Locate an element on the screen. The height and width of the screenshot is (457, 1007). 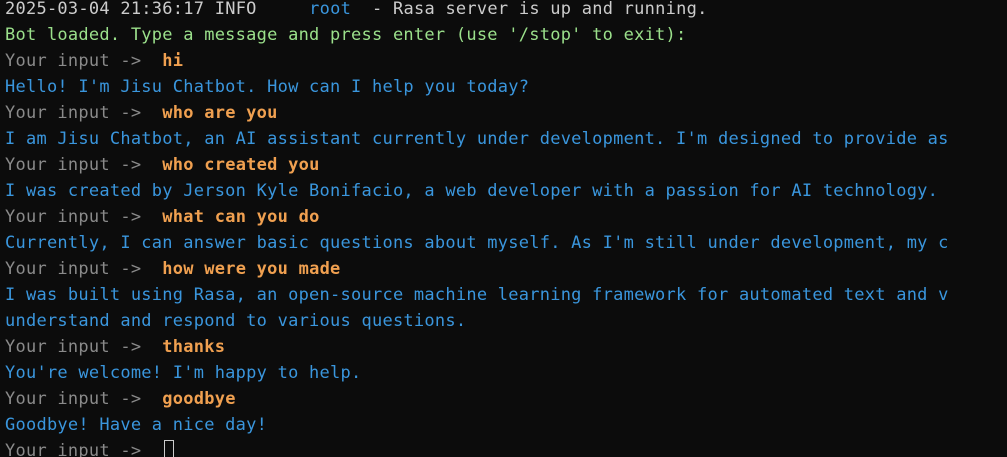
bot-reply: Goodbye! Have a nice day! is located at coordinates (136, 425).